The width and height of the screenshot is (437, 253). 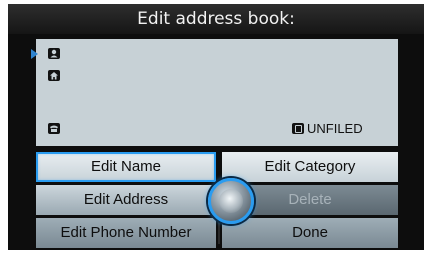 What do you see at coordinates (54, 128) in the screenshot?
I see `phone-icon` at bounding box center [54, 128].